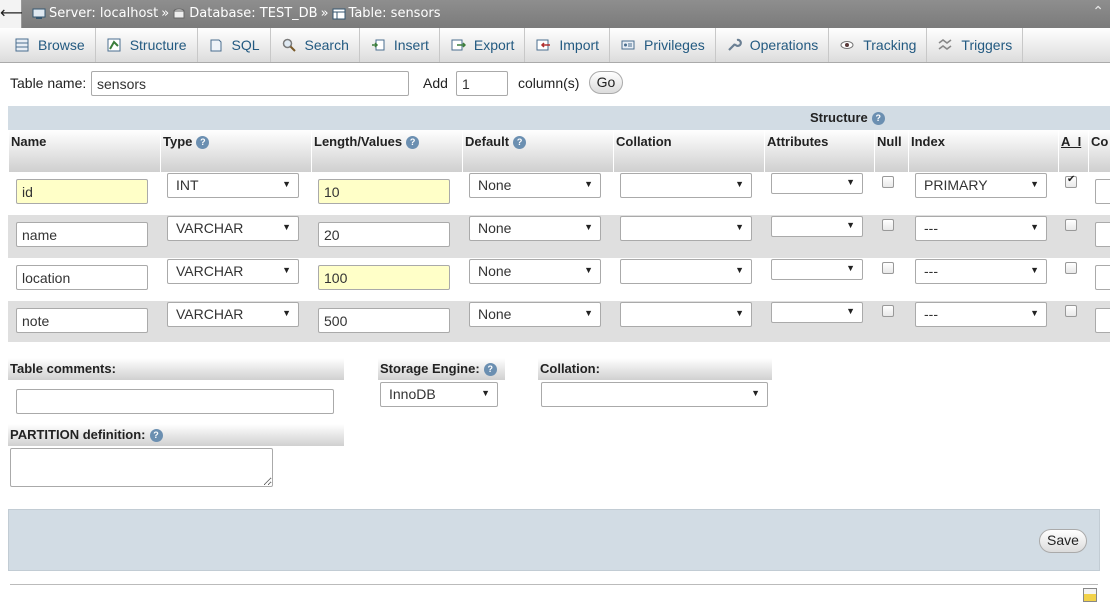  I want to click on tab-operations: Operations, so click(773, 45).